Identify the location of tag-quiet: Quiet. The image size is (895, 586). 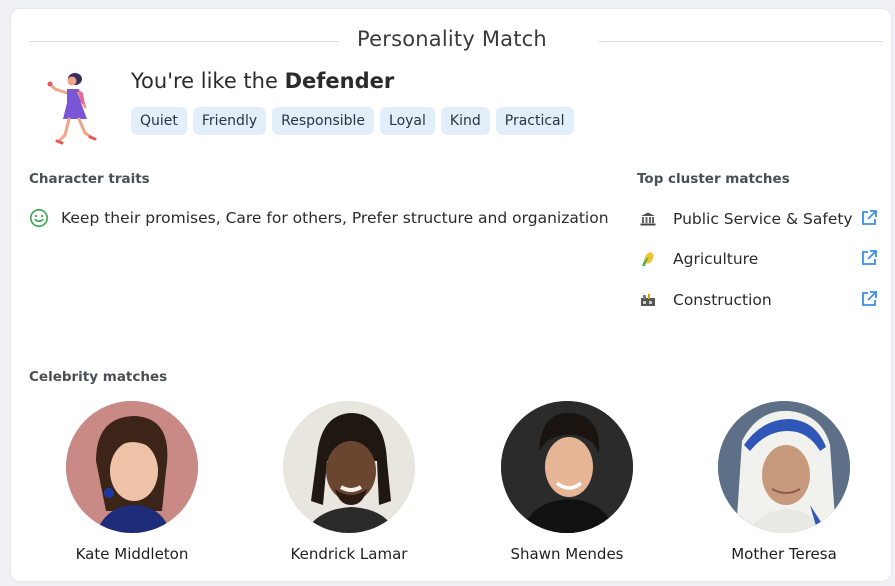
(159, 121).